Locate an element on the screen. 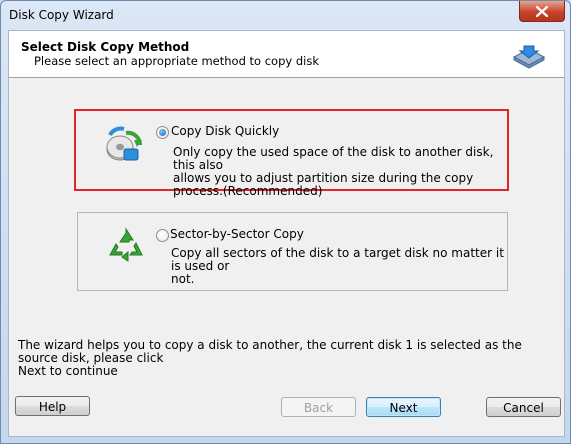 The width and height of the screenshot is (571, 444). copy-disk-quickly-radio is located at coordinates (162, 132).